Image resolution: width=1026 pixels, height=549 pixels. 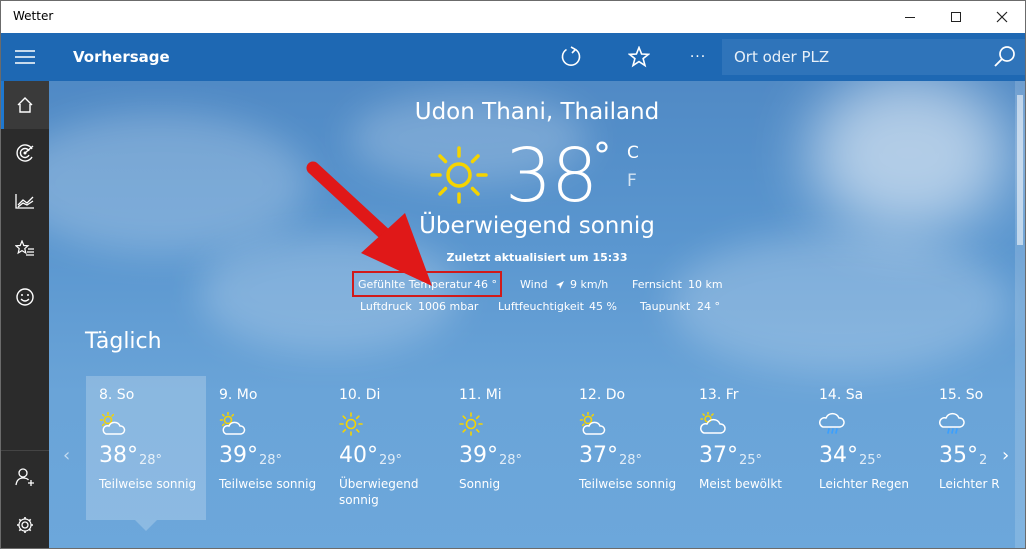 I want to click on more-button: ···, so click(x=698, y=57).